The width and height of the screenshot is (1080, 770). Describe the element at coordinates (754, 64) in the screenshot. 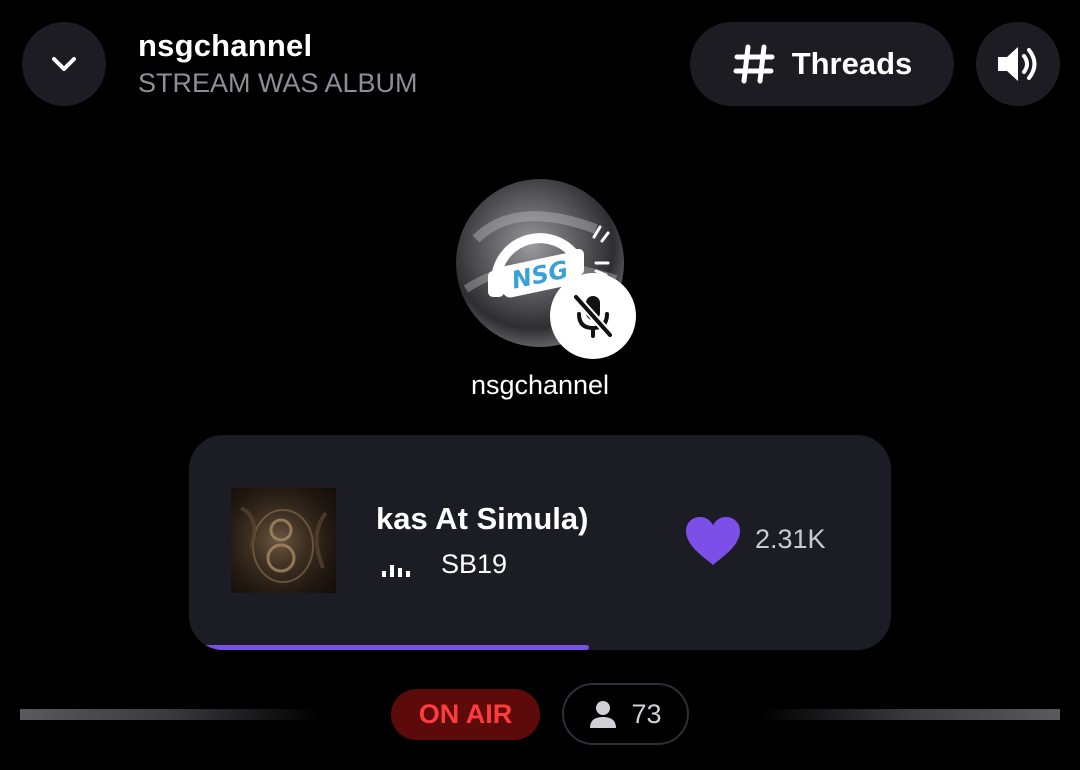

I see `hash-icon` at that location.